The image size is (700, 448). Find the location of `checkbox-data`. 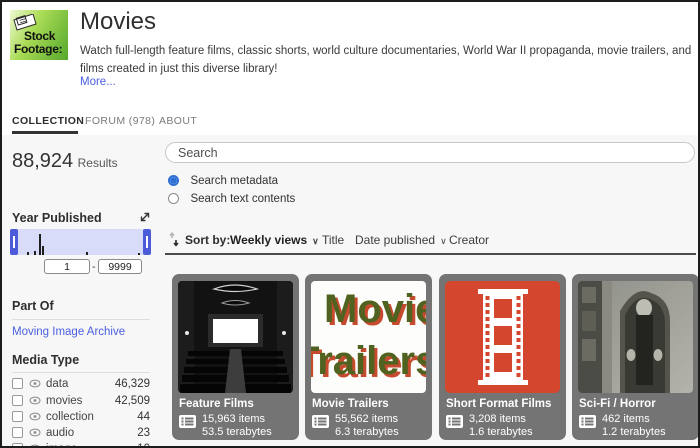

checkbox-data is located at coordinates (17, 383).